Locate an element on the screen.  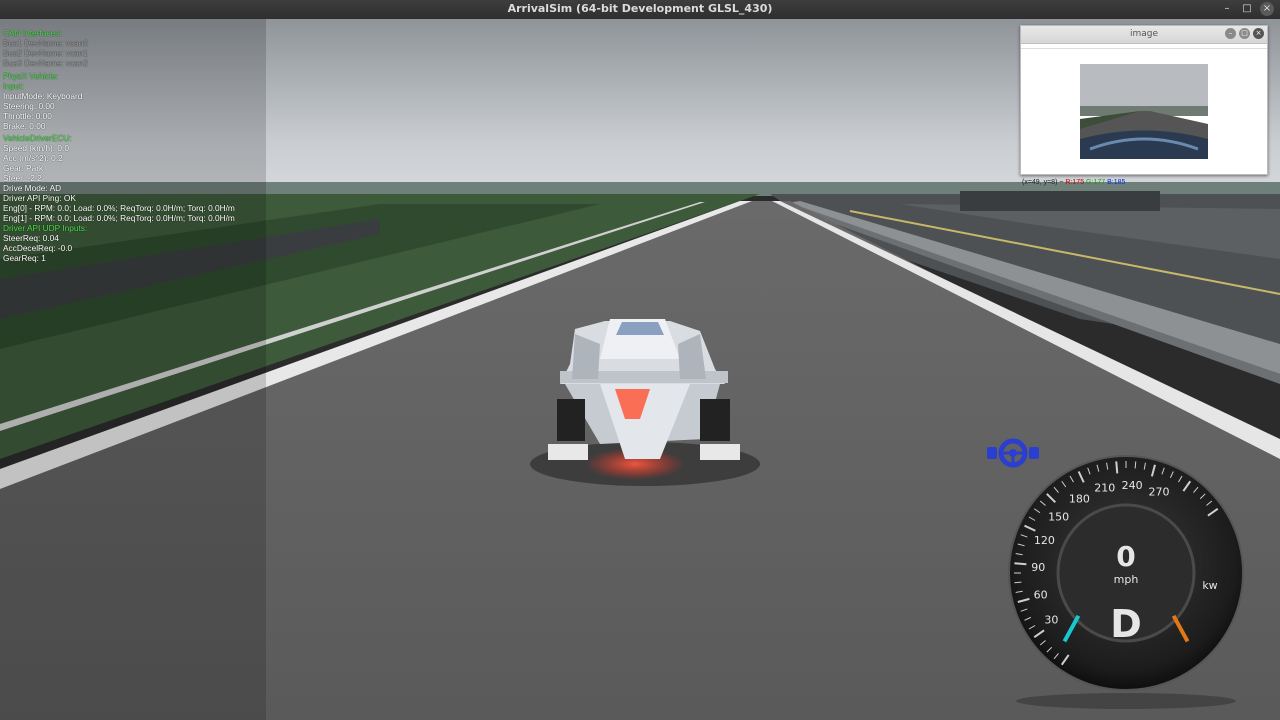
speedometer-gauge: 0 mph D kw 30 60 90 120 150180 210 240 270 is located at coordinates (1126, 582).